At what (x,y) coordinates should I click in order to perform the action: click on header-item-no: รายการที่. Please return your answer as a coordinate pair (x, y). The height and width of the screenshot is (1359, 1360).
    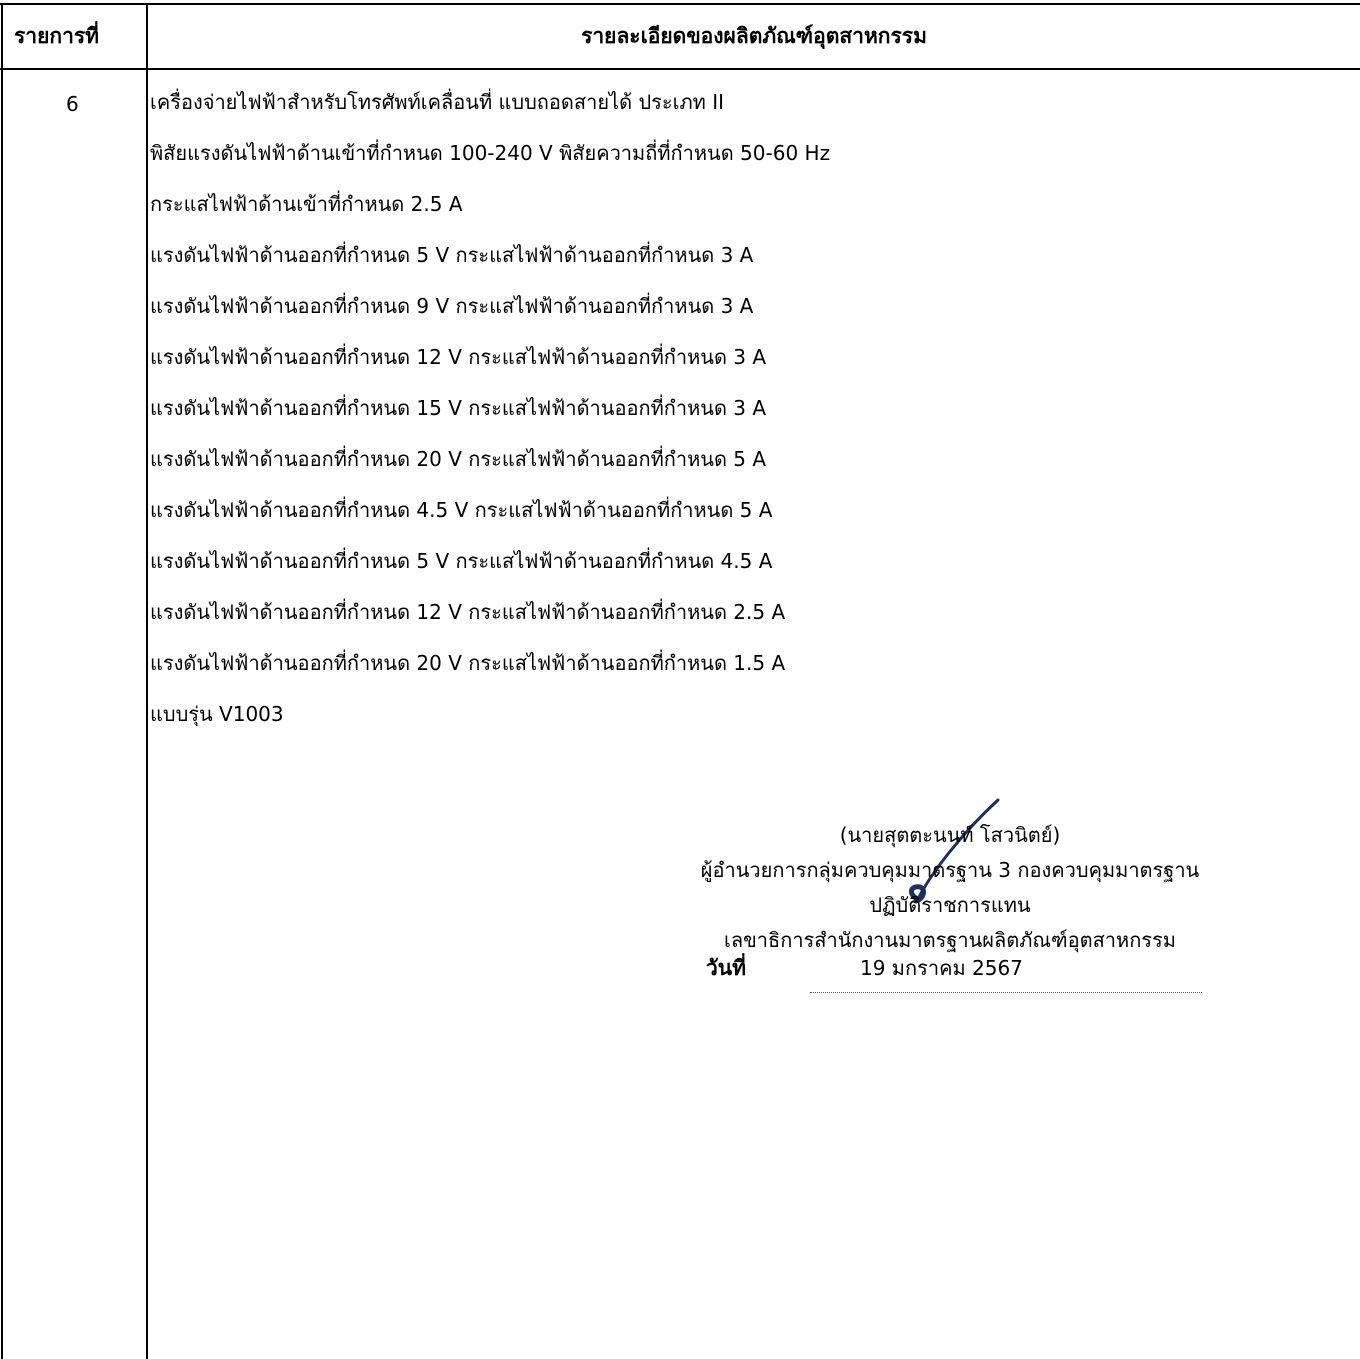
    Looking at the image, I should click on (57, 36).